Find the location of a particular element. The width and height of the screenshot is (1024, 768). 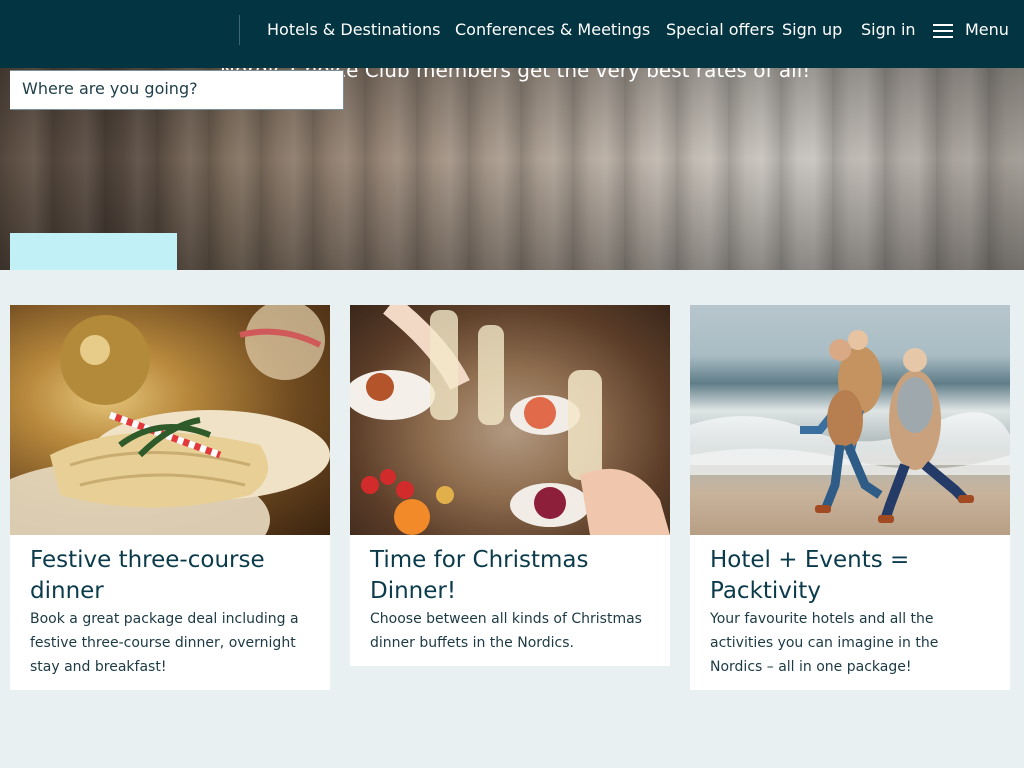

festive-dinner-image is located at coordinates (170, 420).